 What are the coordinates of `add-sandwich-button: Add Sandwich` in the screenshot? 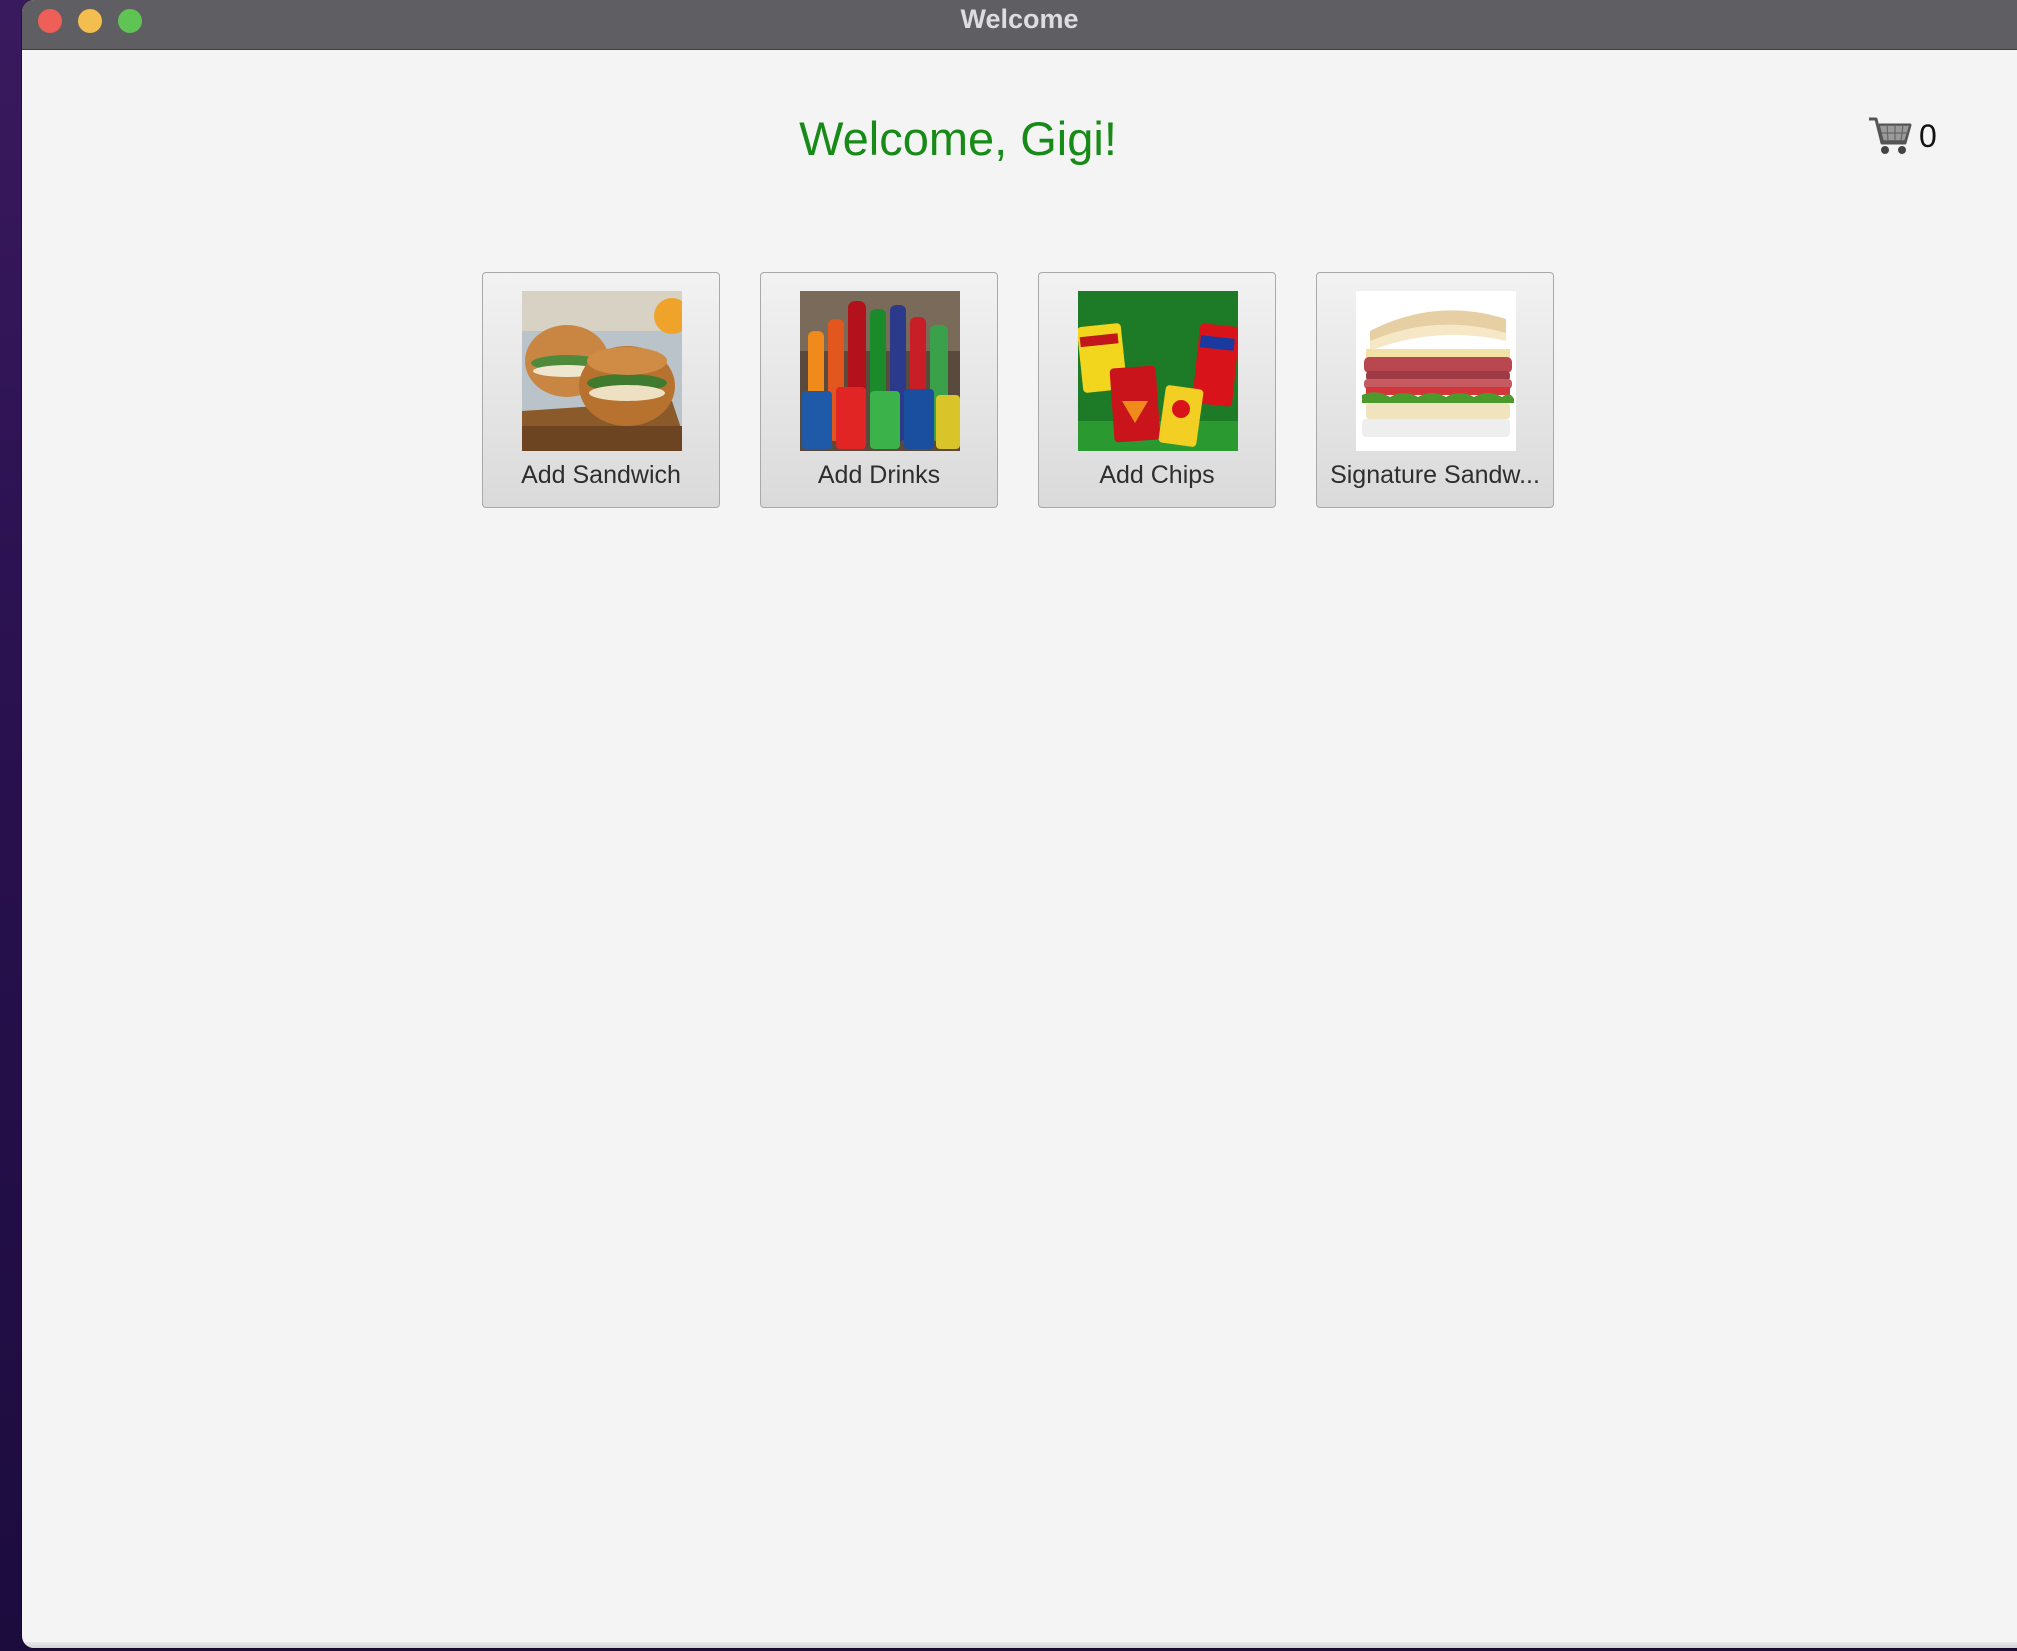 It's located at (601, 390).